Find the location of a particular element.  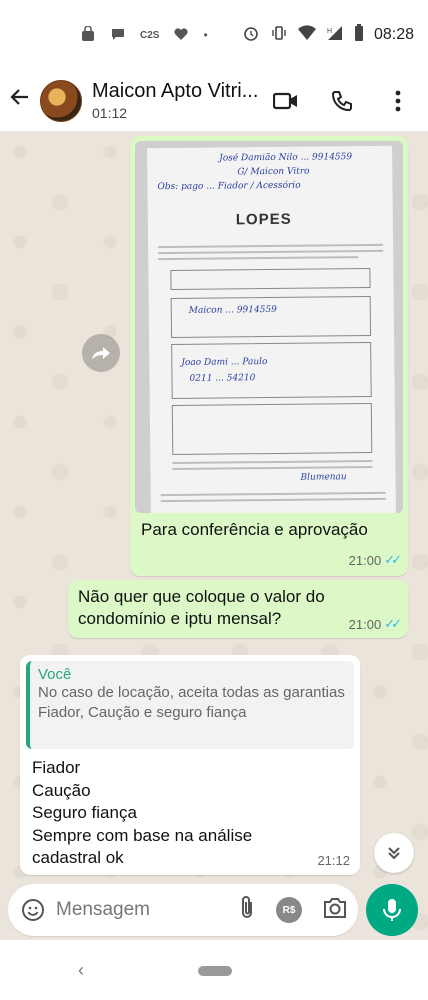

emoji-icon is located at coordinates (33, 910).